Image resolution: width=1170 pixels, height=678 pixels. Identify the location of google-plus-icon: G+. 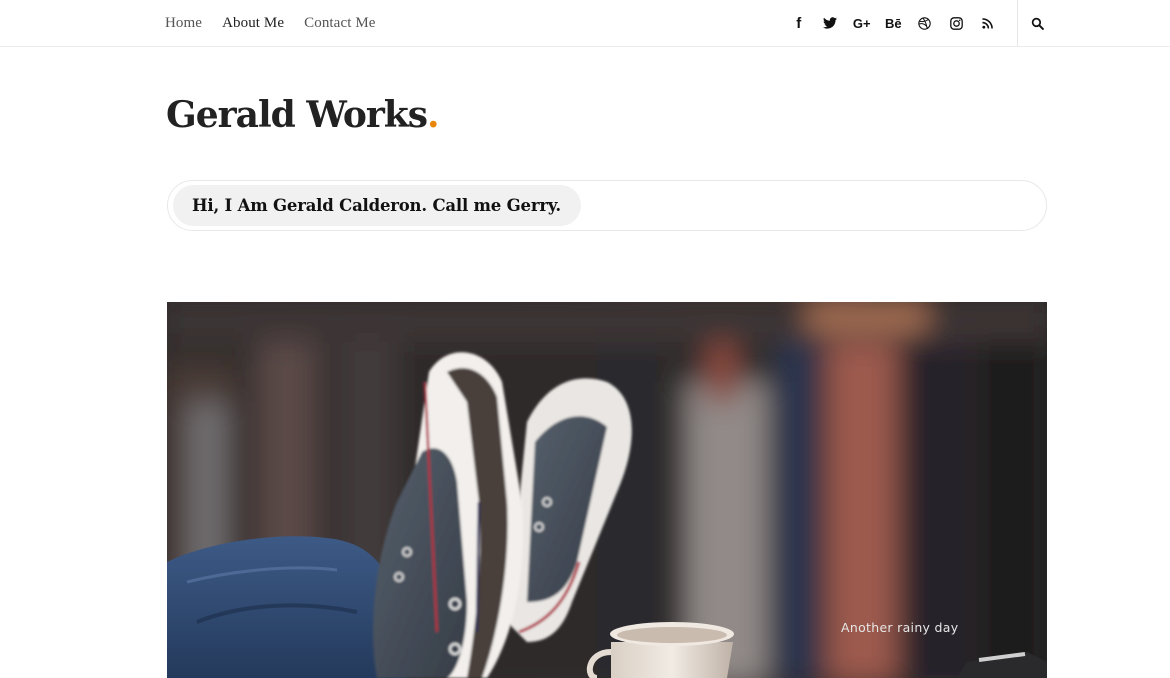
(862, 23).